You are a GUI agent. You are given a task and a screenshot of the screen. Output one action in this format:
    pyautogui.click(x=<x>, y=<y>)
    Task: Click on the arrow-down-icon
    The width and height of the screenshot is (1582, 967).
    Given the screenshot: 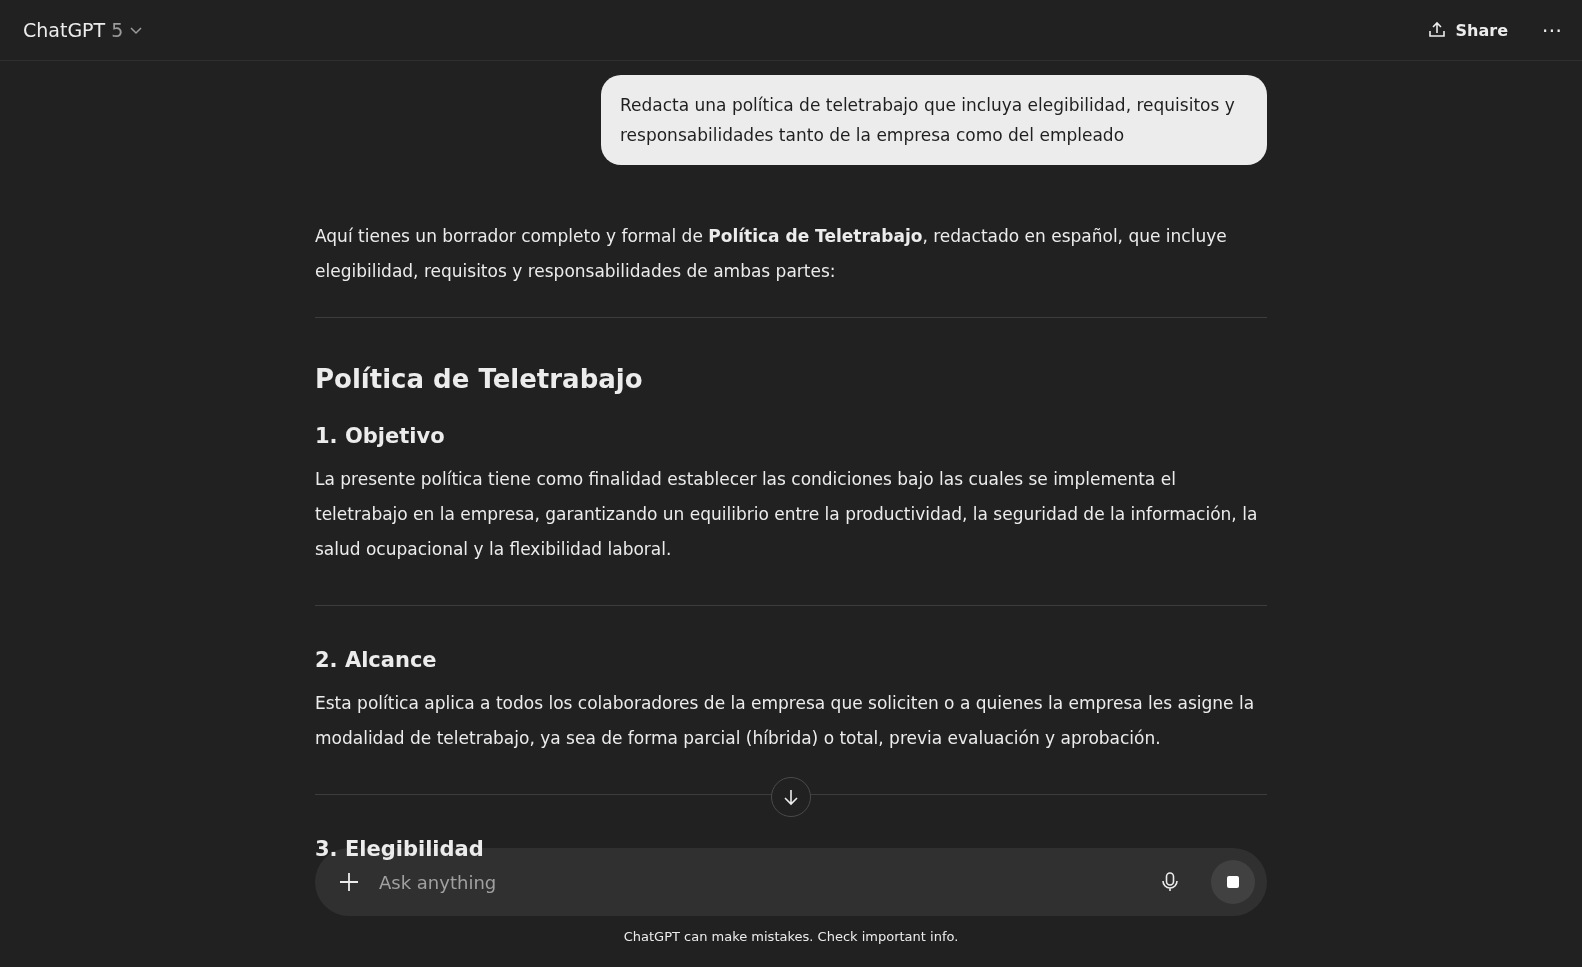 What is the action you would take?
    pyautogui.click(x=791, y=797)
    